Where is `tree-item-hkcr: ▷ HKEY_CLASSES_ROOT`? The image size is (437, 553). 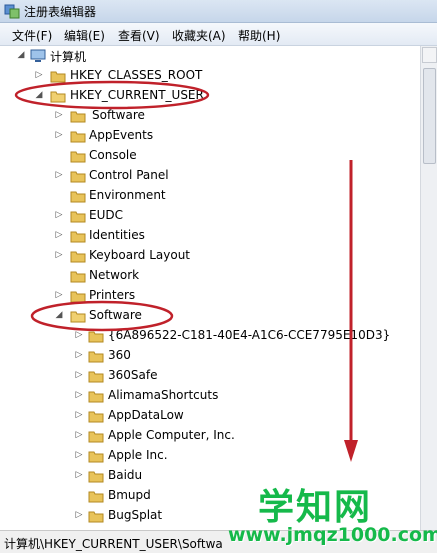
tree-item-hkcr: ▷ HKEY_CLASSES_ROOT is located at coordinates (210, 76).